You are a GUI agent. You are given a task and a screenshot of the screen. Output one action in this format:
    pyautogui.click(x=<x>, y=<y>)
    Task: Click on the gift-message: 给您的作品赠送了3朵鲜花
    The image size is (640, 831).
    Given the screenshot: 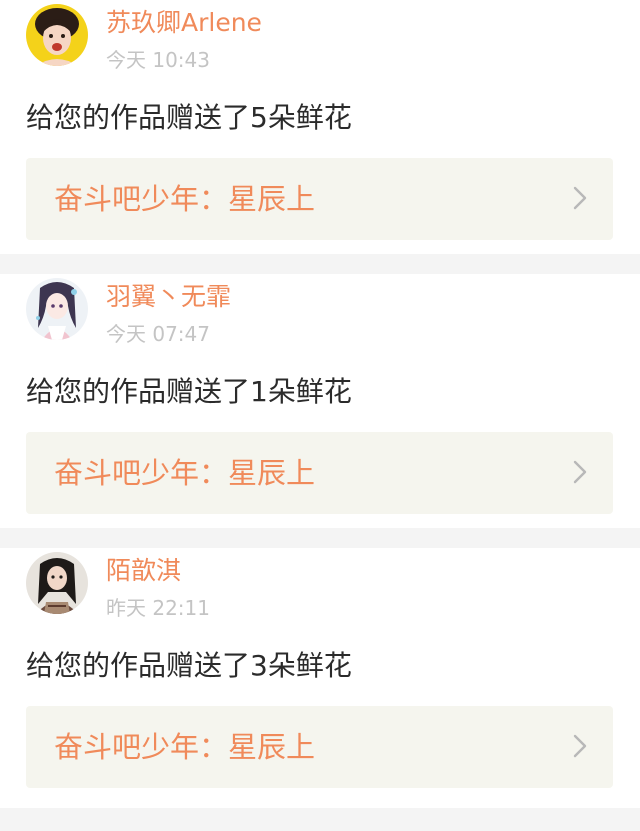 What is the action you would take?
    pyautogui.click(x=189, y=665)
    